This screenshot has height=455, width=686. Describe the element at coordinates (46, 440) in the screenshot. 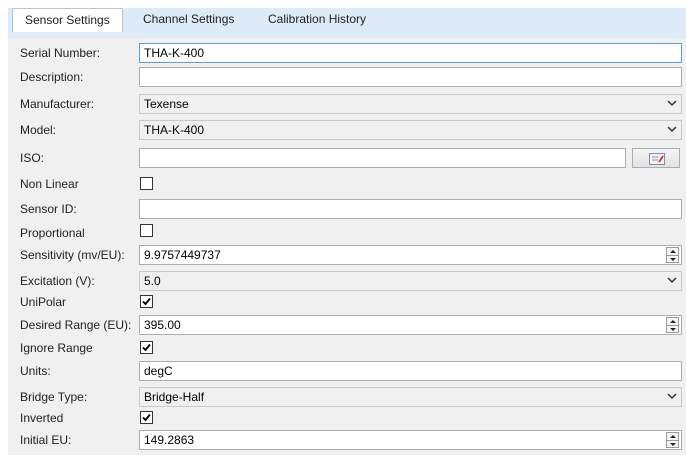

I see `initial-eu-label: Initial EU:` at that location.